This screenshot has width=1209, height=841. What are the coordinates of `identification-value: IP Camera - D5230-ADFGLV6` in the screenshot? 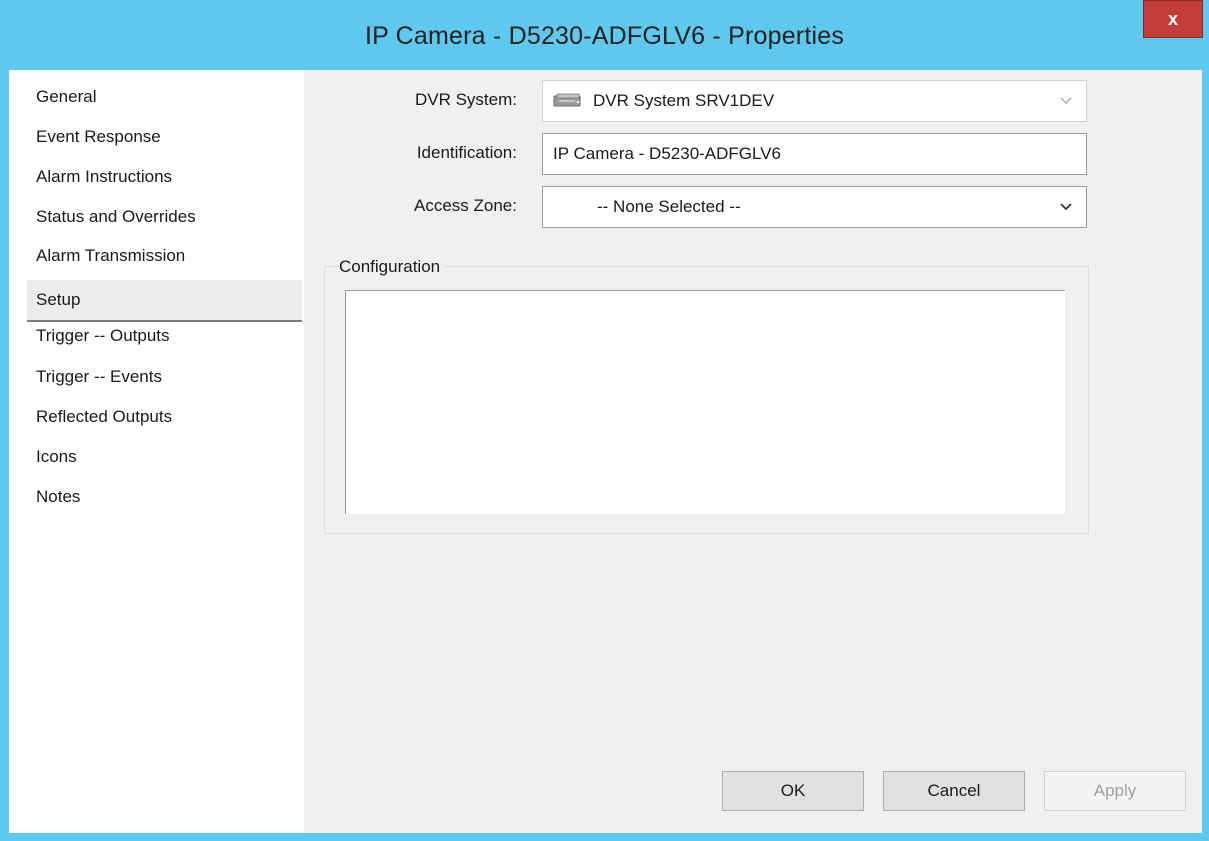 It's located at (667, 153).